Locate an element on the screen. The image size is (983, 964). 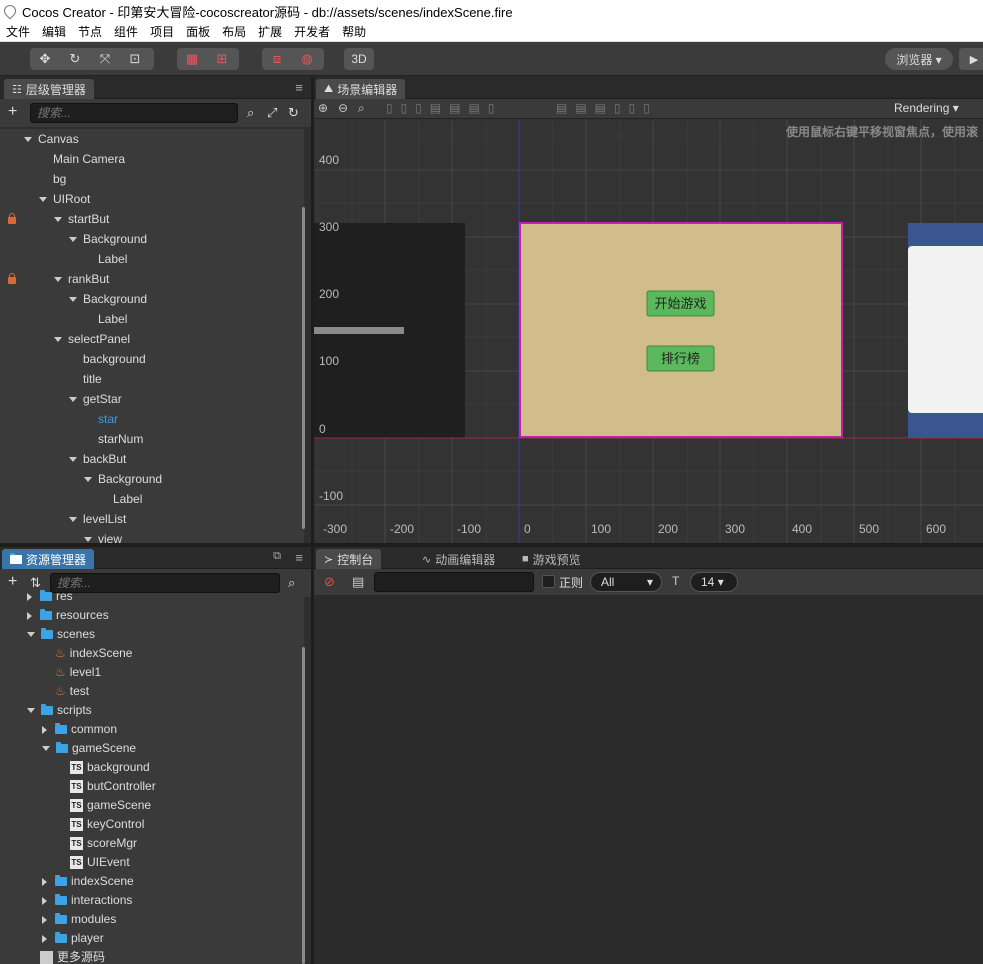
tab-scene-editor: ⛰ 场景编辑器 is located at coordinates (361, 89).